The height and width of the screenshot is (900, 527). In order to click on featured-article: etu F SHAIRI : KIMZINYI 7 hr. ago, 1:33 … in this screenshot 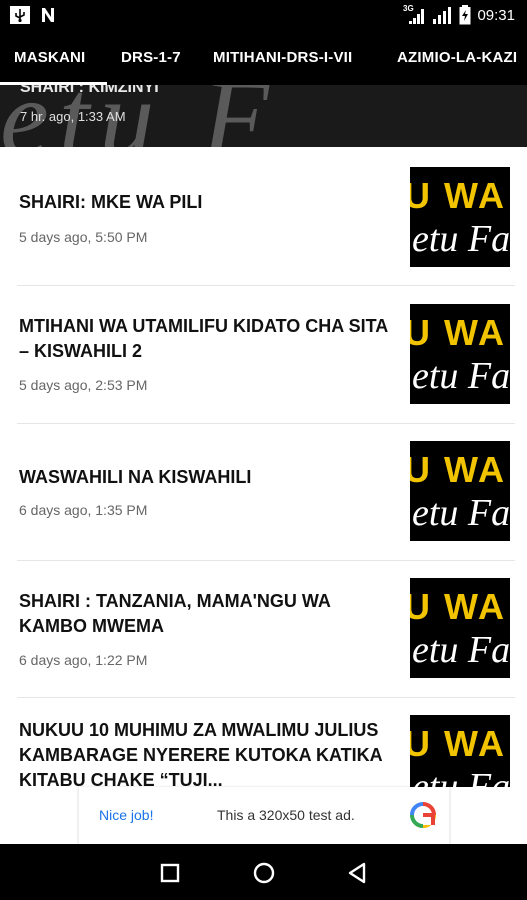, I will do `click(263, 116)`.